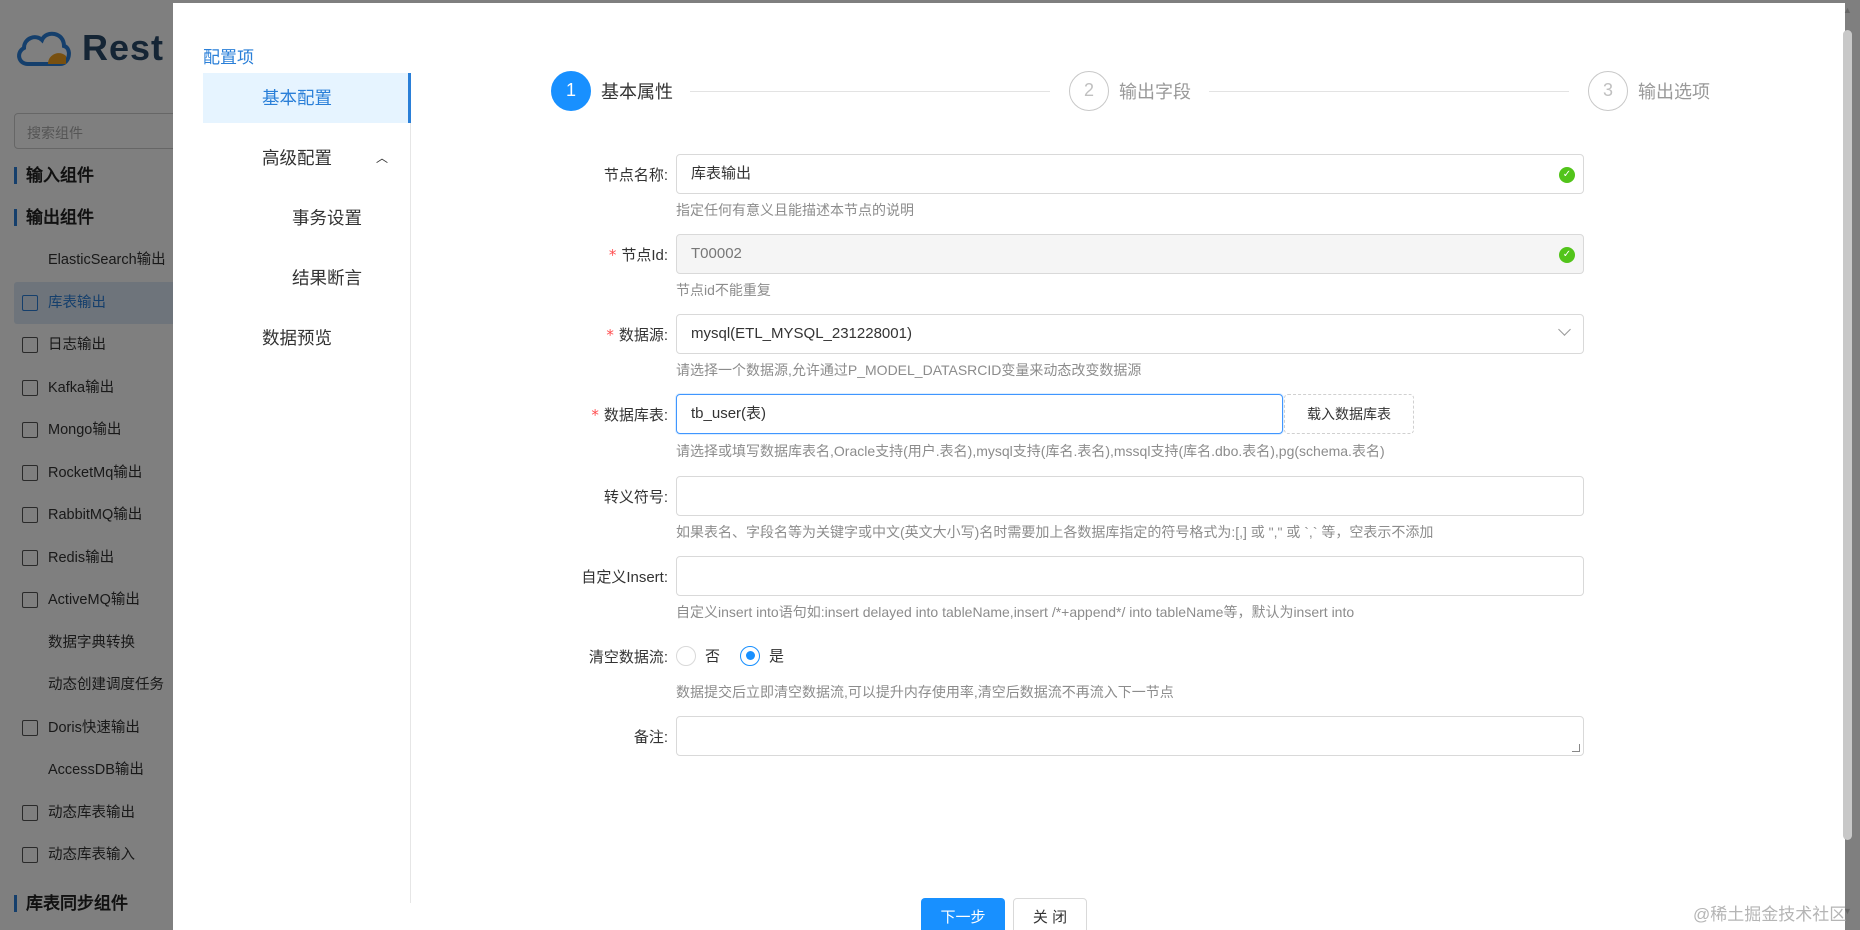 The image size is (1860, 930). I want to click on menu-item-assert: 结果断言, so click(306, 278).